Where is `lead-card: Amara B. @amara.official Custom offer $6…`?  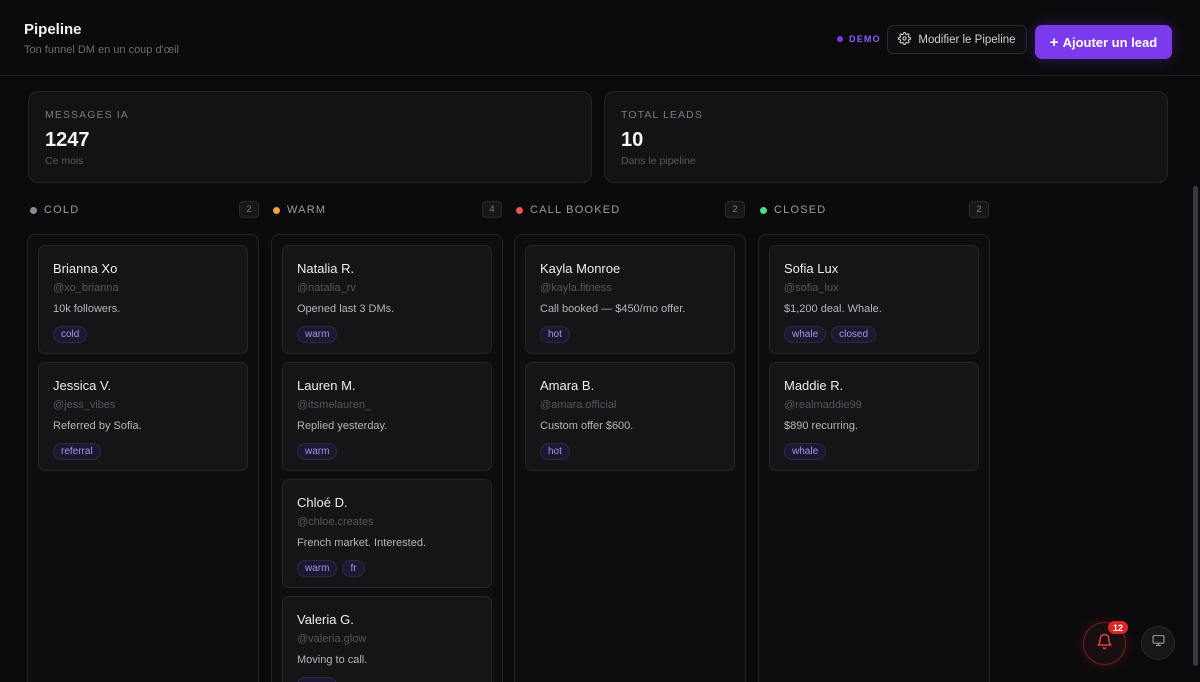 lead-card: Amara B. @amara.official Custom offer $6… is located at coordinates (630, 416).